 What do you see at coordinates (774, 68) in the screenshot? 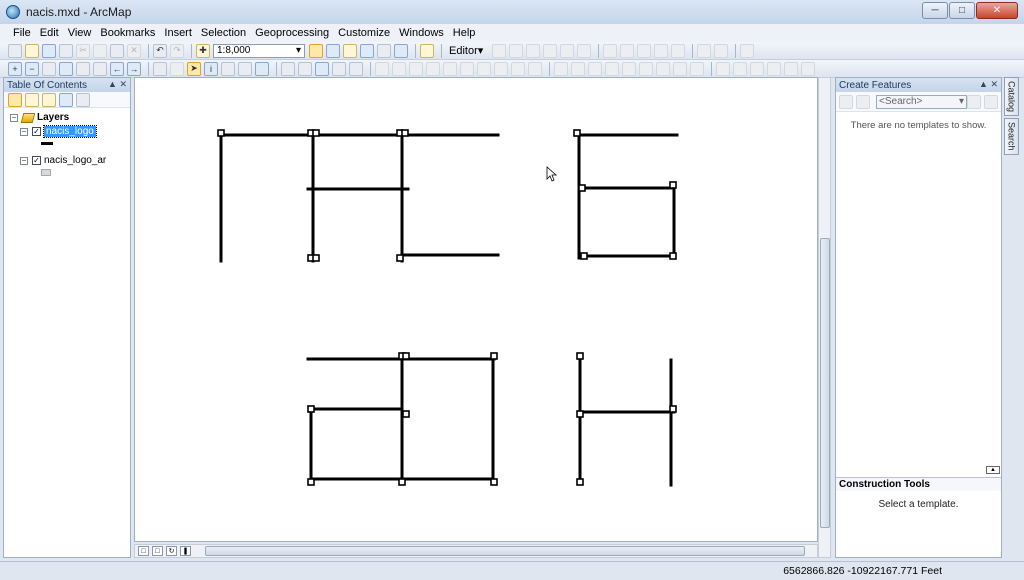
I see `split-polygons-icon` at bounding box center [774, 68].